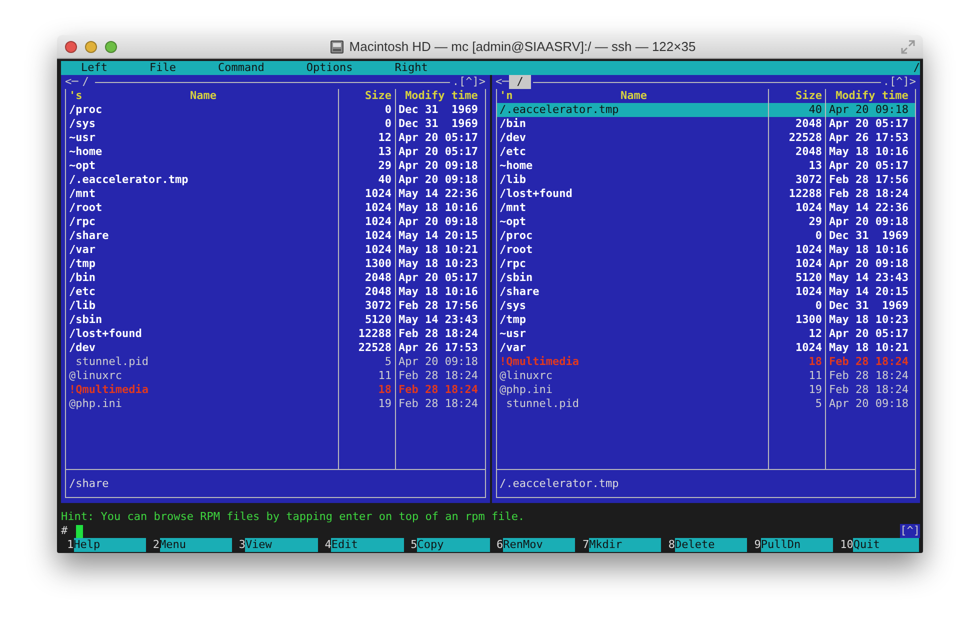  I want to click on file-size: 12, so click(367, 138).